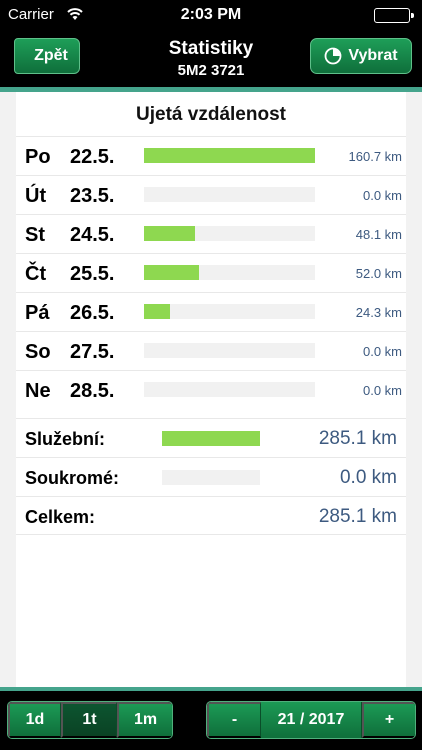 This screenshot has height=750, width=422. I want to click on next-period-button: +, so click(388, 720).